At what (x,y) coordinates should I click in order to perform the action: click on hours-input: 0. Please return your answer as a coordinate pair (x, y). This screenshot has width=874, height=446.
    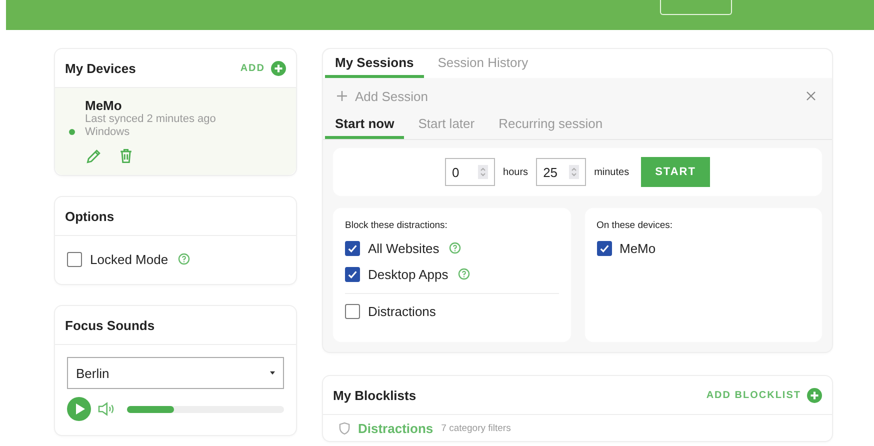
    Looking at the image, I should click on (470, 172).